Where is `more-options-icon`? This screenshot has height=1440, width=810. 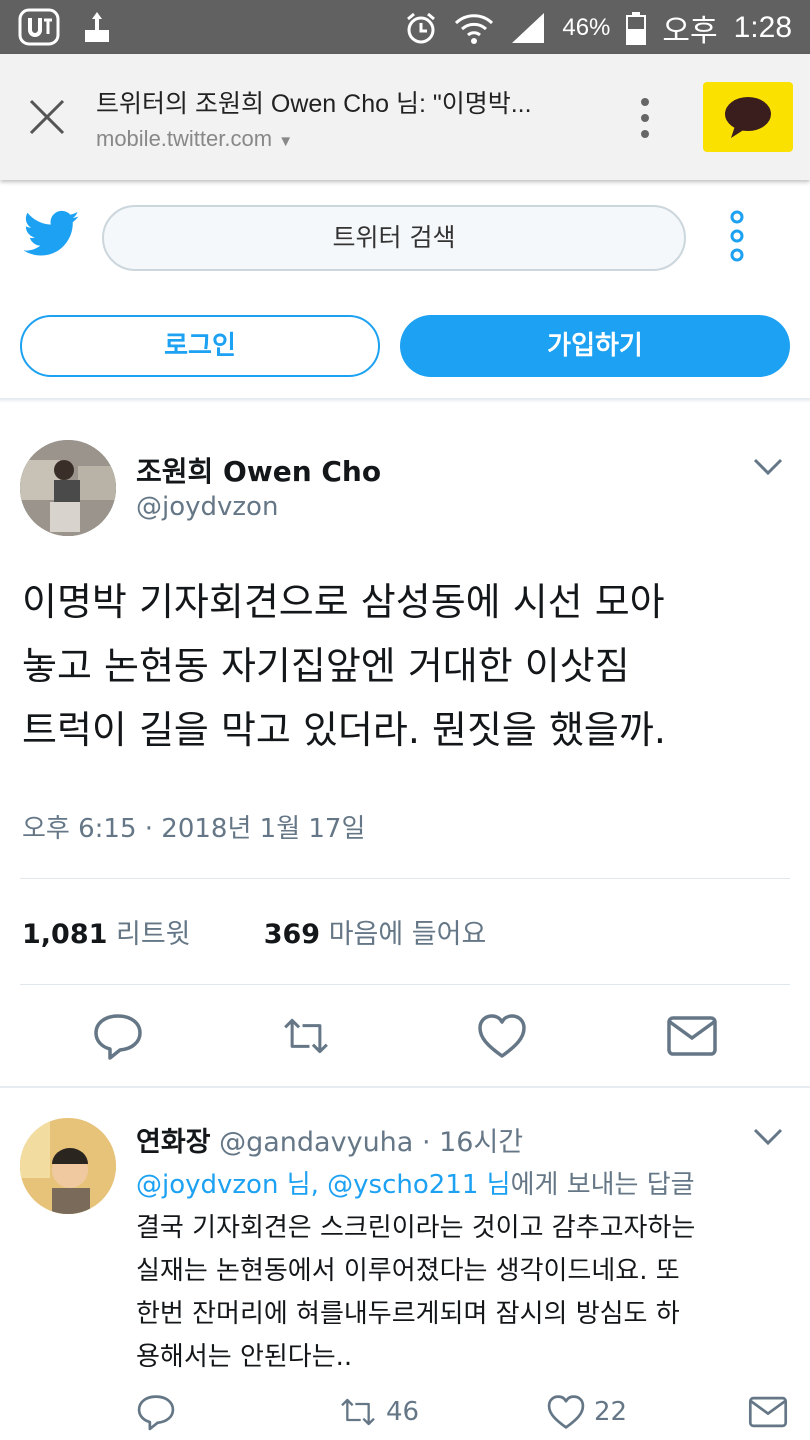 more-options-icon is located at coordinates (645, 118).